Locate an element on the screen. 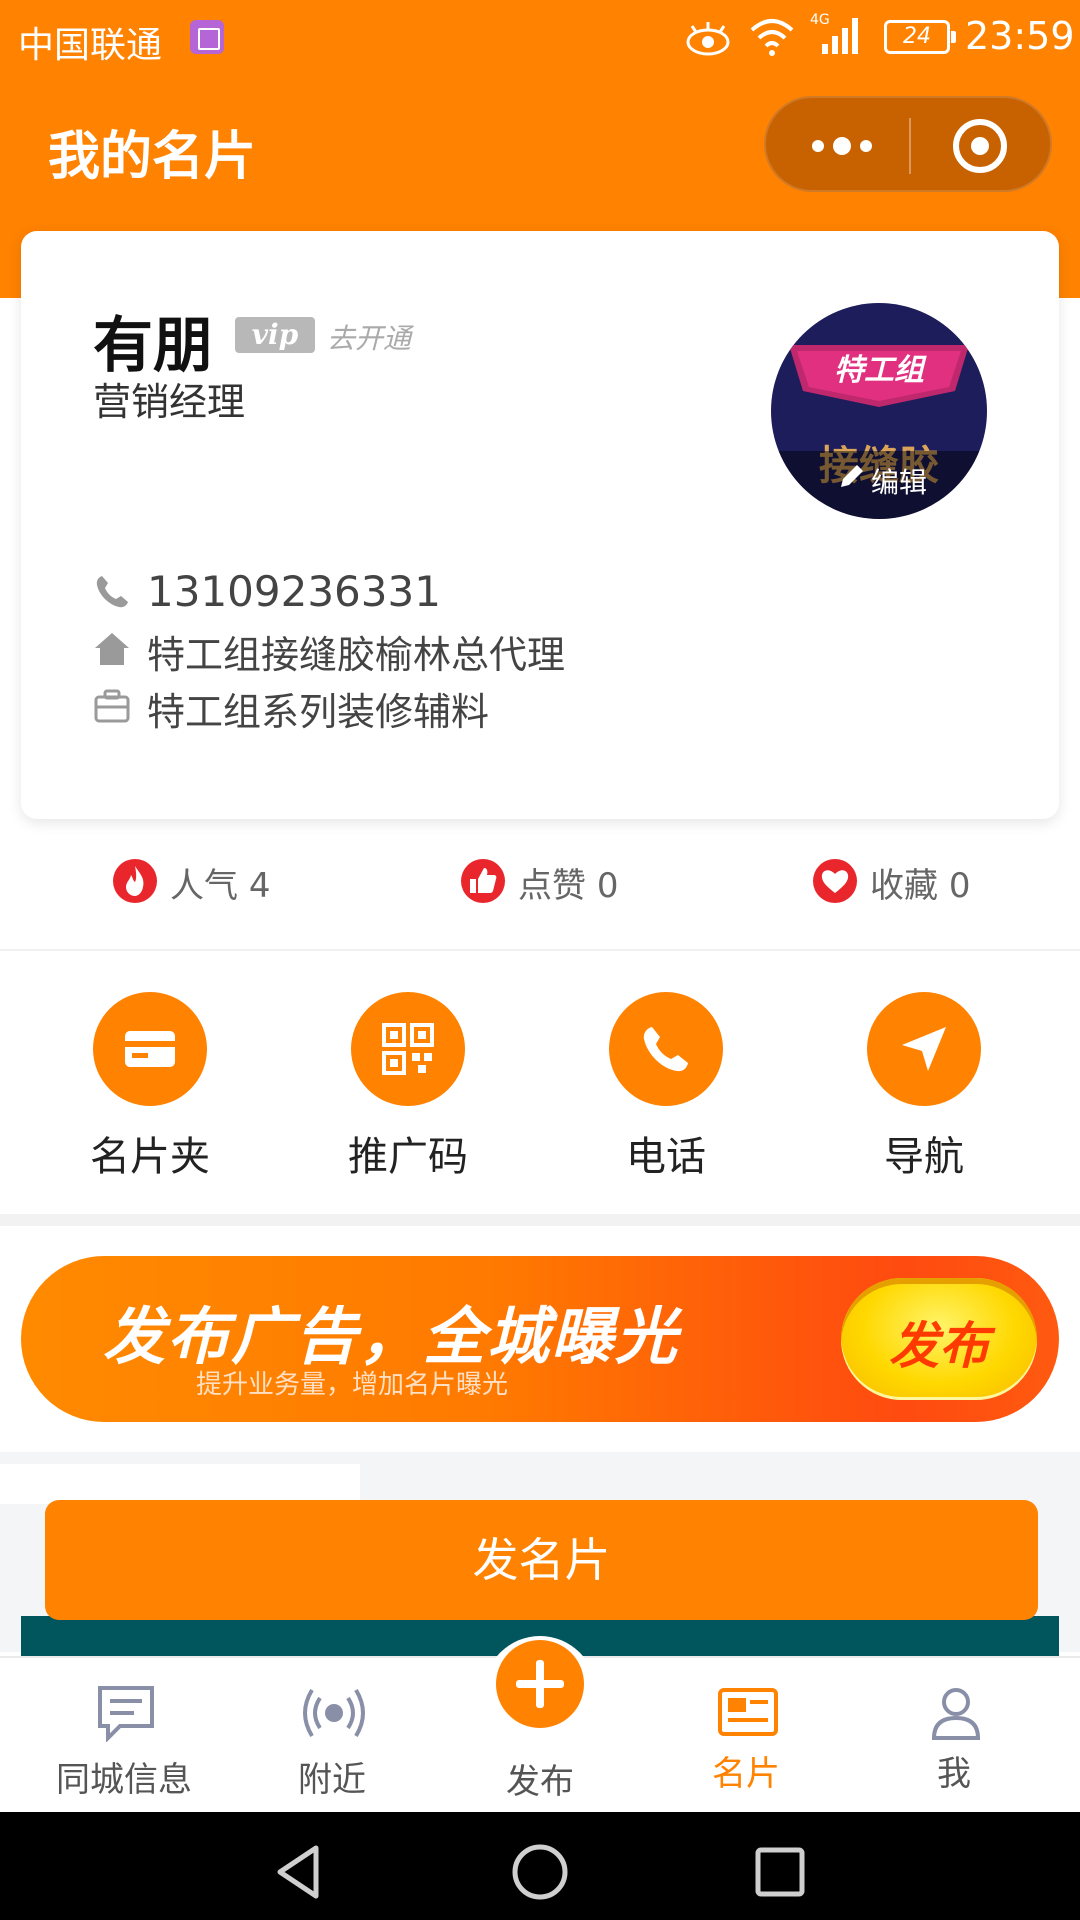 The image size is (1080, 1920). tab-me: 我 is located at coordinates (954, 1736).